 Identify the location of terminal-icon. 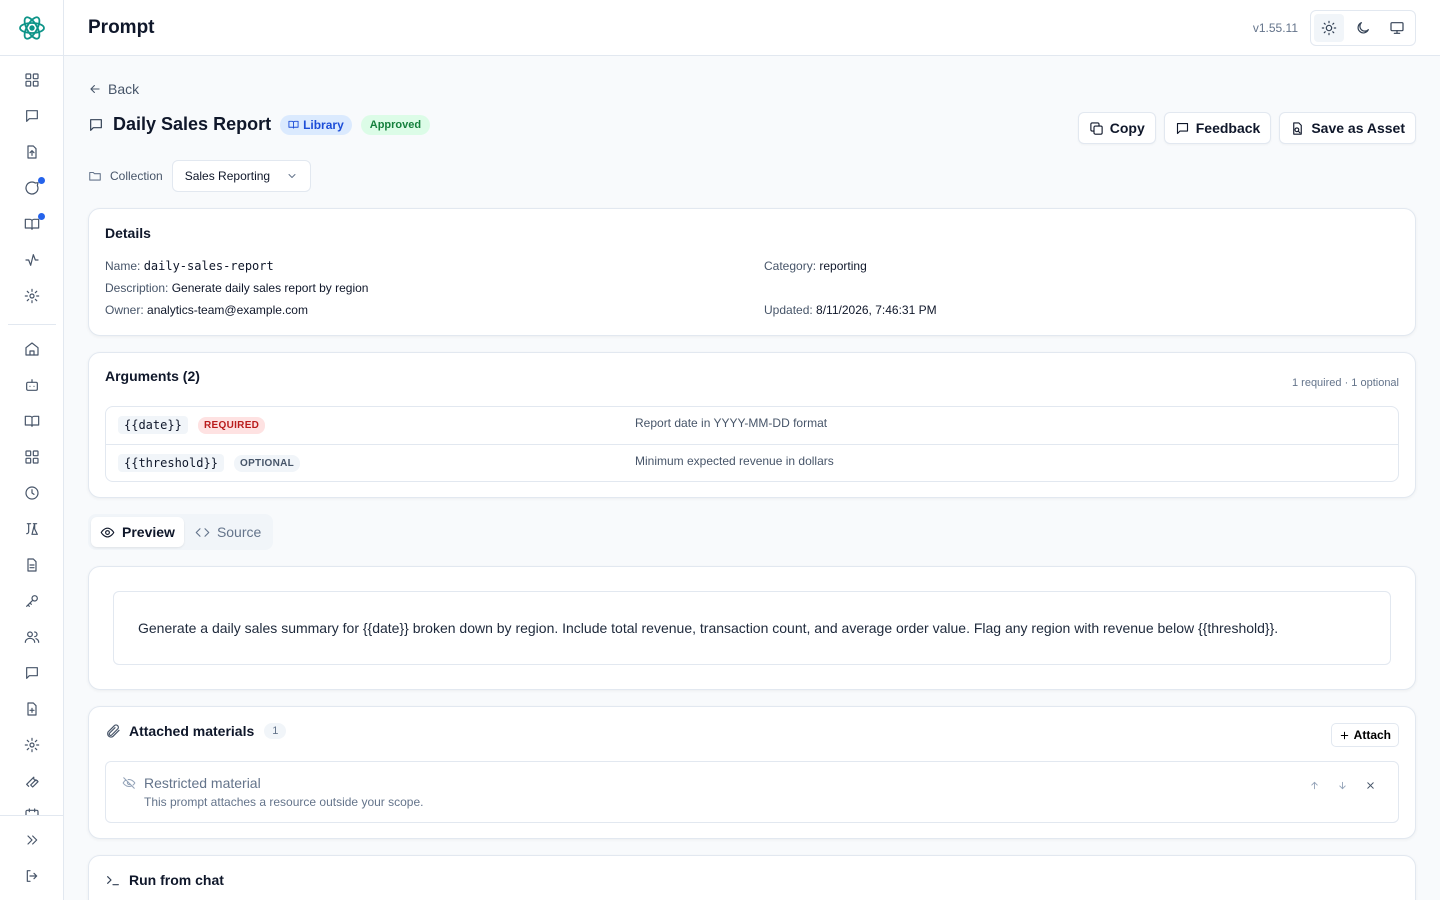
(113, 881).